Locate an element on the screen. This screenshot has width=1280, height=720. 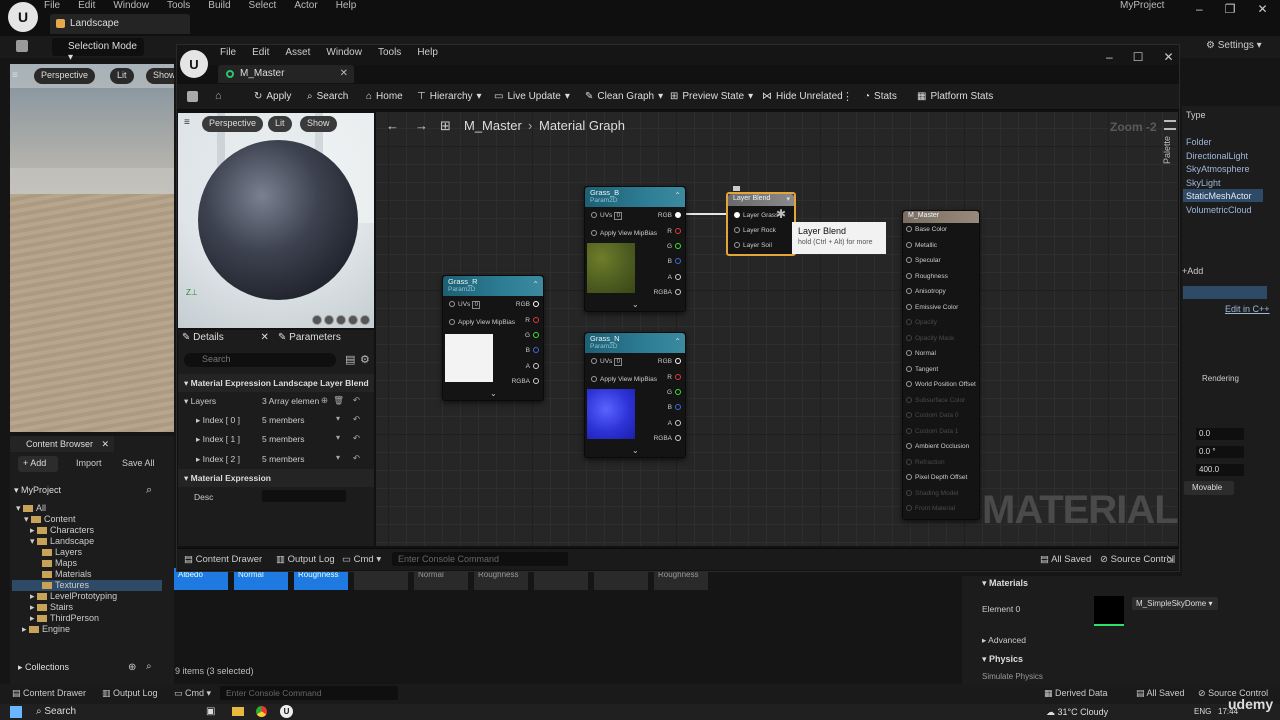
layer-index-row: ▸ Index [ 0 ] 5 members ▾ ↶ is located at coordinates (276, 420).